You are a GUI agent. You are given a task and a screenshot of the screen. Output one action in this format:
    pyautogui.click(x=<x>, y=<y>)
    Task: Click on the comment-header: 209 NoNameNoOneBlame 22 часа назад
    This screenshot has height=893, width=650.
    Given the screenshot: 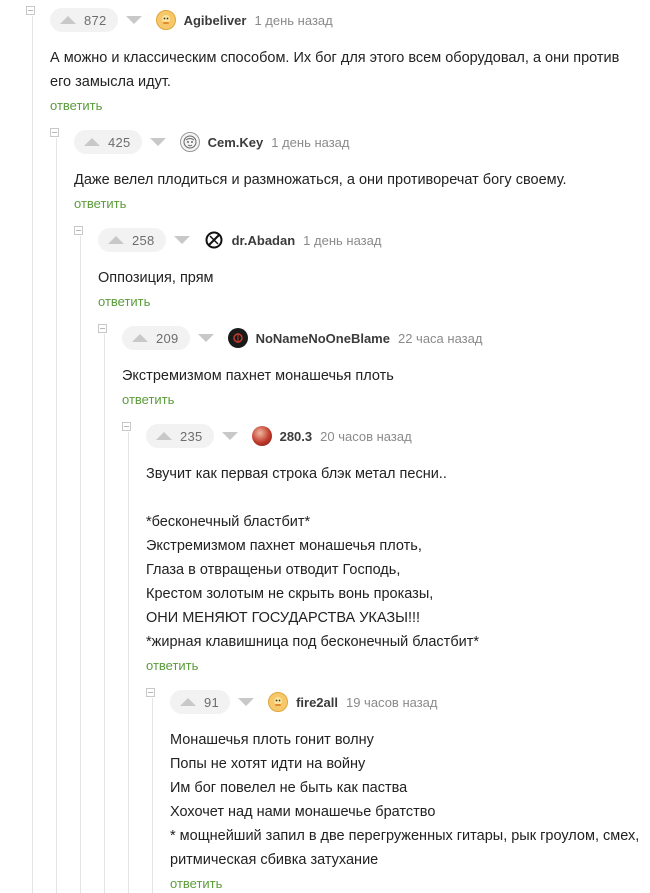 What is the action you would take?
    pyautogui.click(x=370, y=337)
    